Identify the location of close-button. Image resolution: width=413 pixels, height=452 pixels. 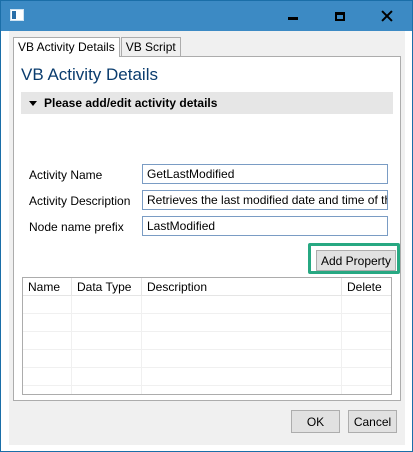
(386, 16).